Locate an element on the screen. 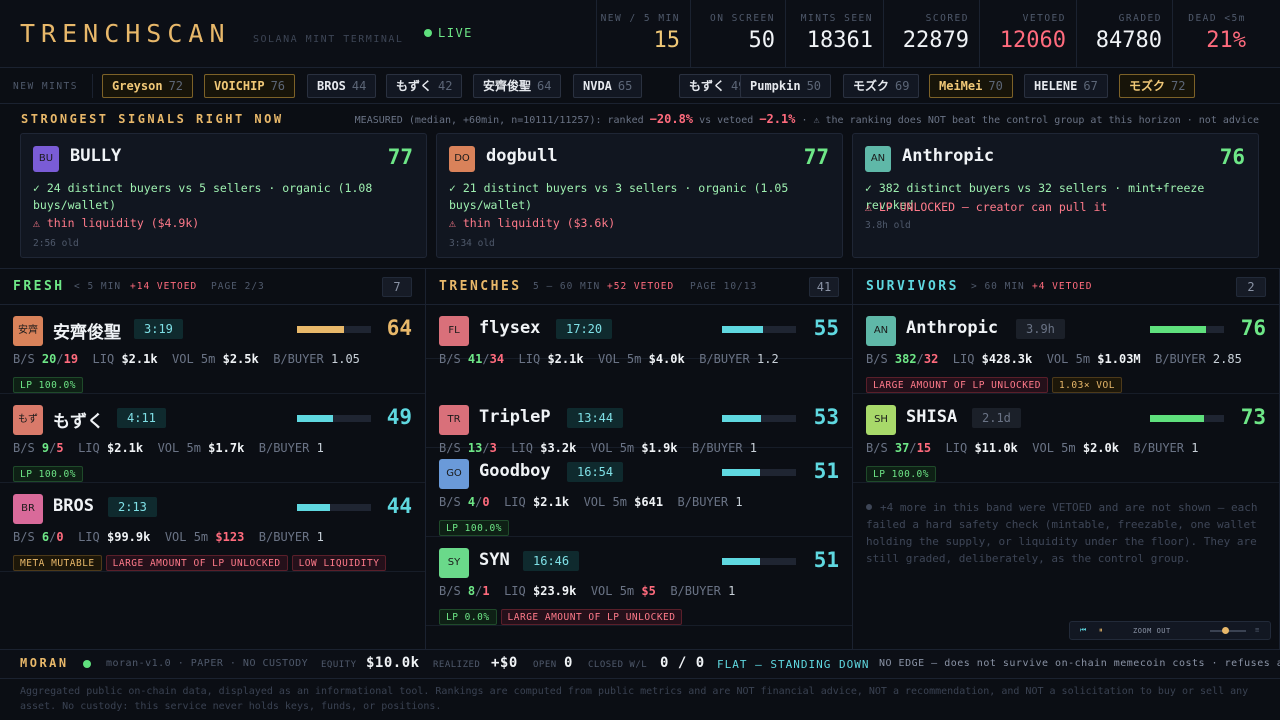  token-name: Goodboy is located at coordinates (515, 471).